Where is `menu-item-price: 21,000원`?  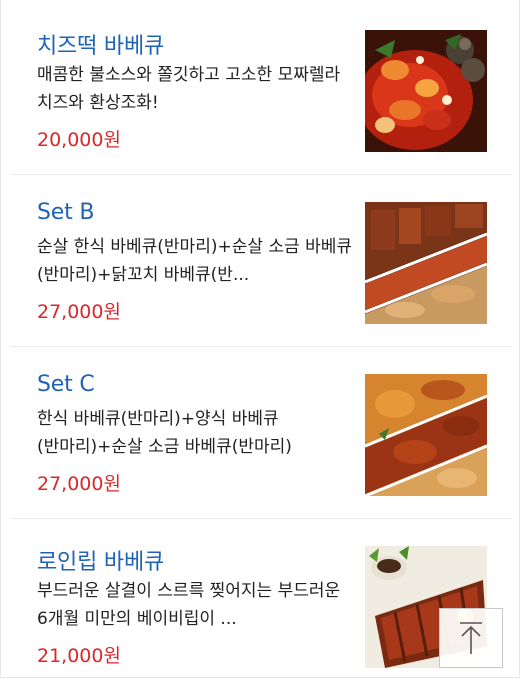
menu-item-price: 21,000원 is located at coordinates (79, 656).